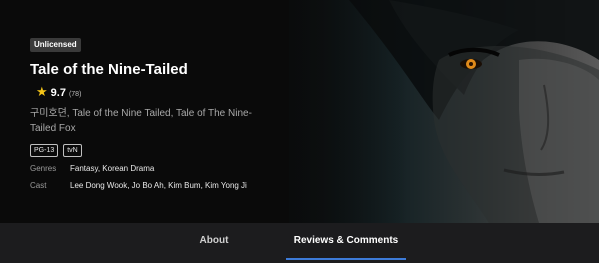 The image size is (599, 263). Describe the element at coordinates (72, 150) in the screenshot. I see `network-tag: tvN` at that location.